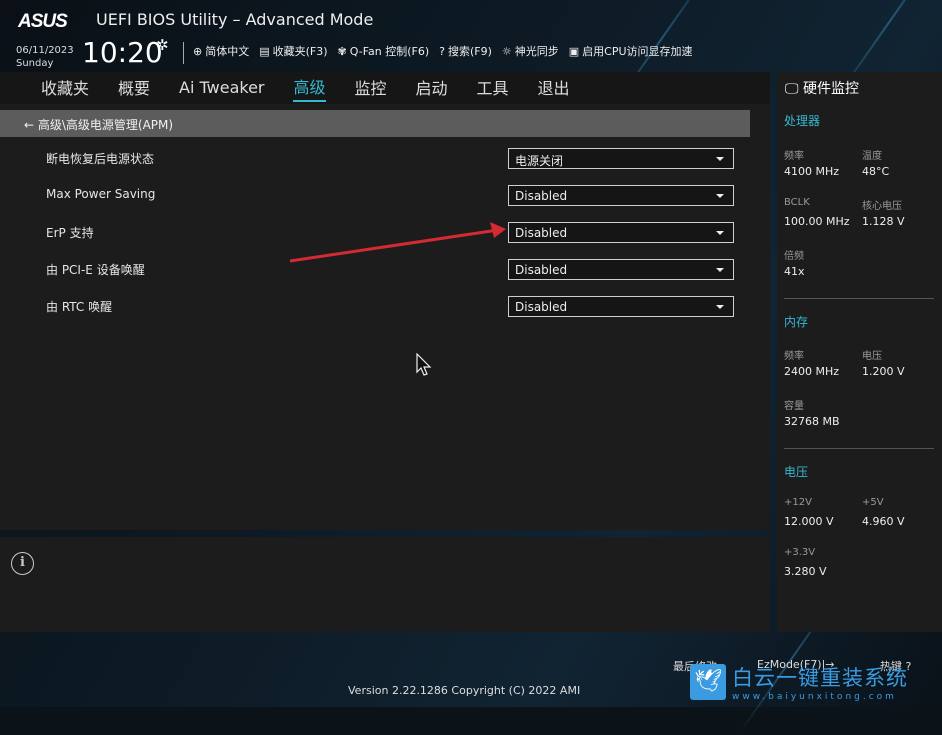 The height and width of the screenshot is (735, 942). I want to click on mouse-cursor-icon, so click(424, 364).